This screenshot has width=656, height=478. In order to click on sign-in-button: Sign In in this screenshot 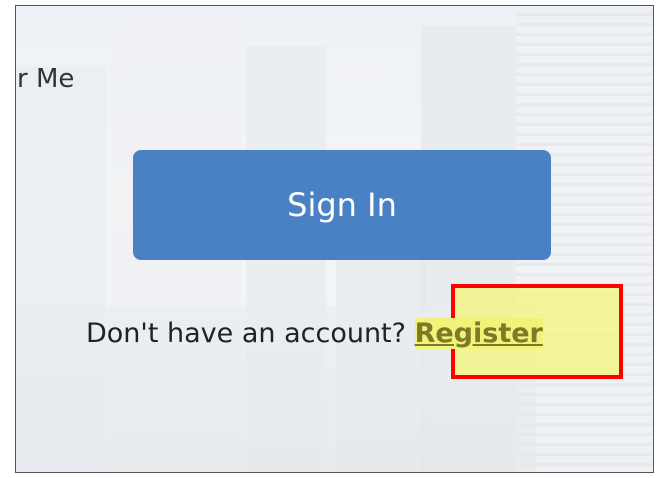, I will do `click(342, 205)`.